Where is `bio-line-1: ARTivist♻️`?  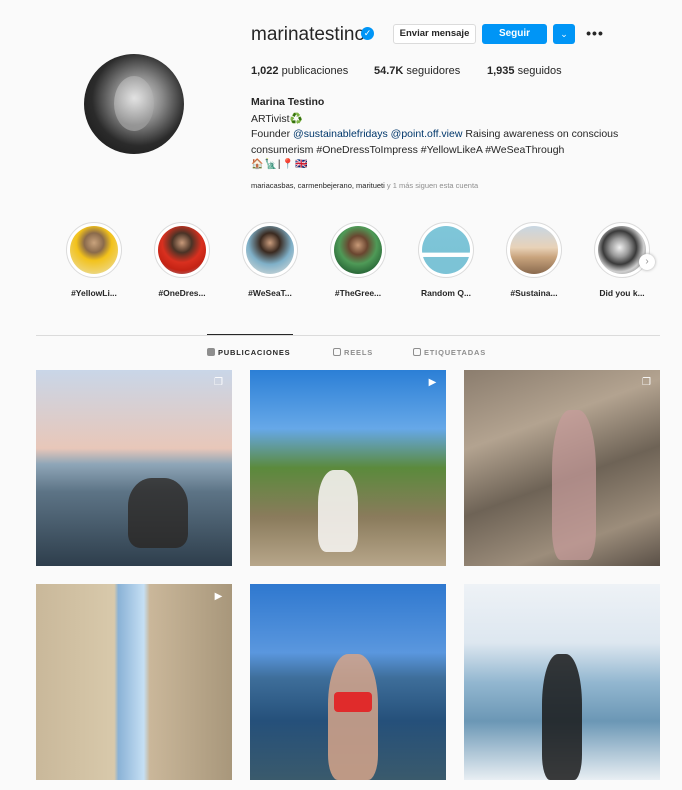
bio-line-1: ARTivist♻️ is located at coordinates (277, 119).